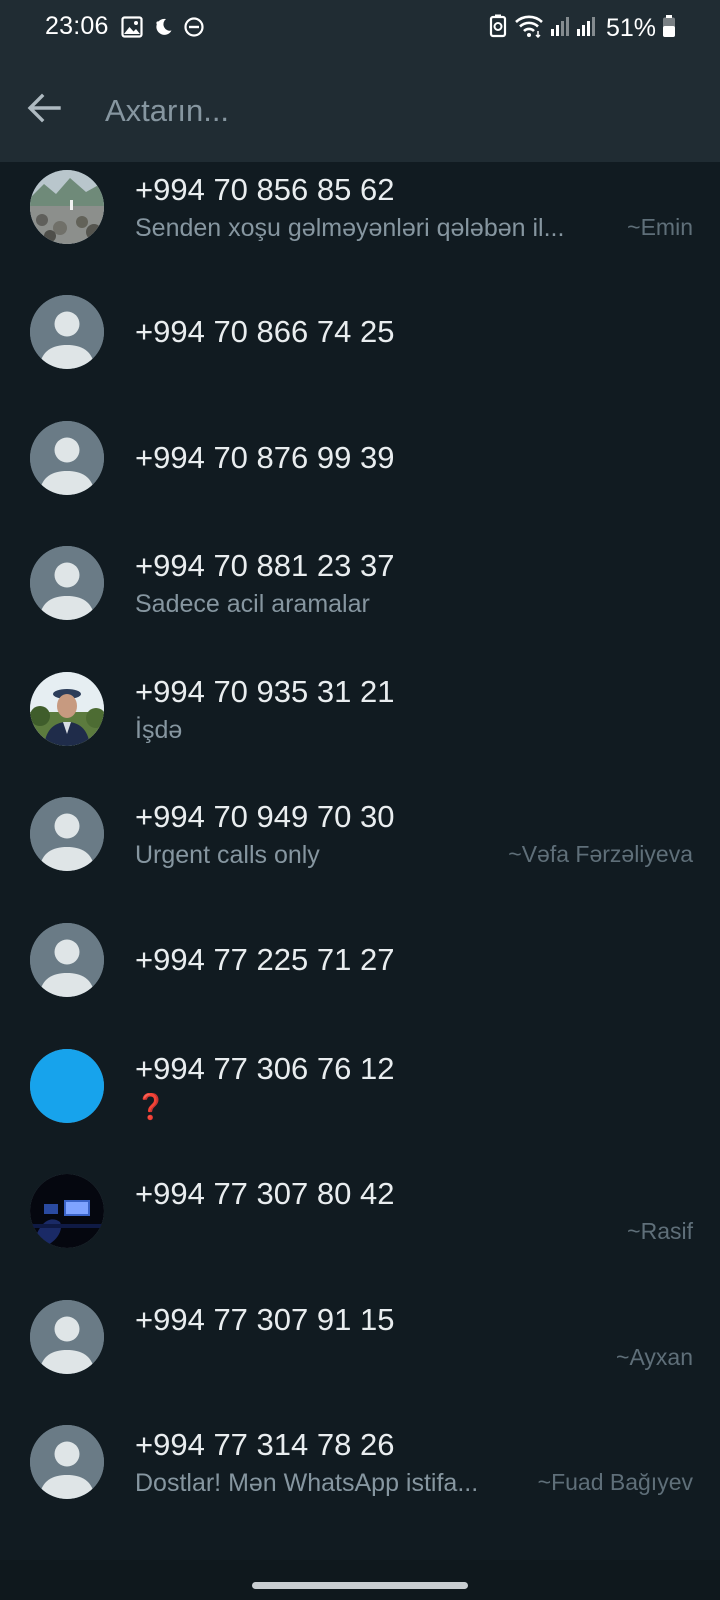 The width and height of the screenshot is (720, 1600). What do you see at coordinates (265, 331) in the screenshot?
I see `contact-name: +994 70 866 74 25` at bounding box center [265, 331].